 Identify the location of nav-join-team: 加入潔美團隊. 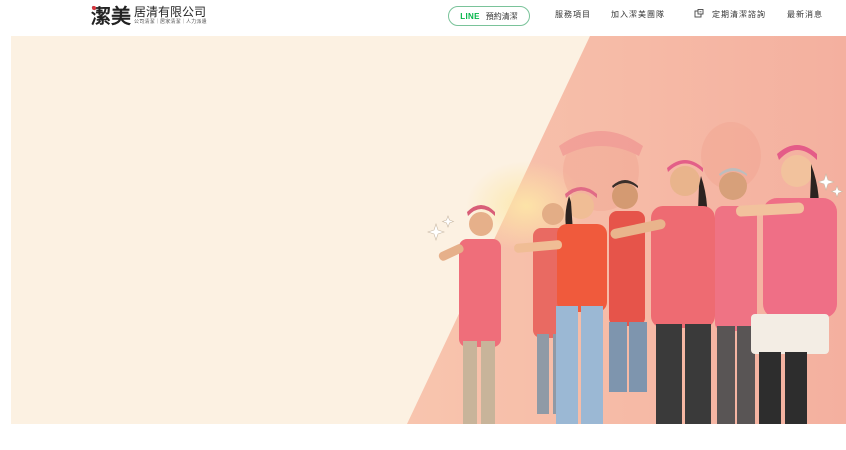
(638, 15).